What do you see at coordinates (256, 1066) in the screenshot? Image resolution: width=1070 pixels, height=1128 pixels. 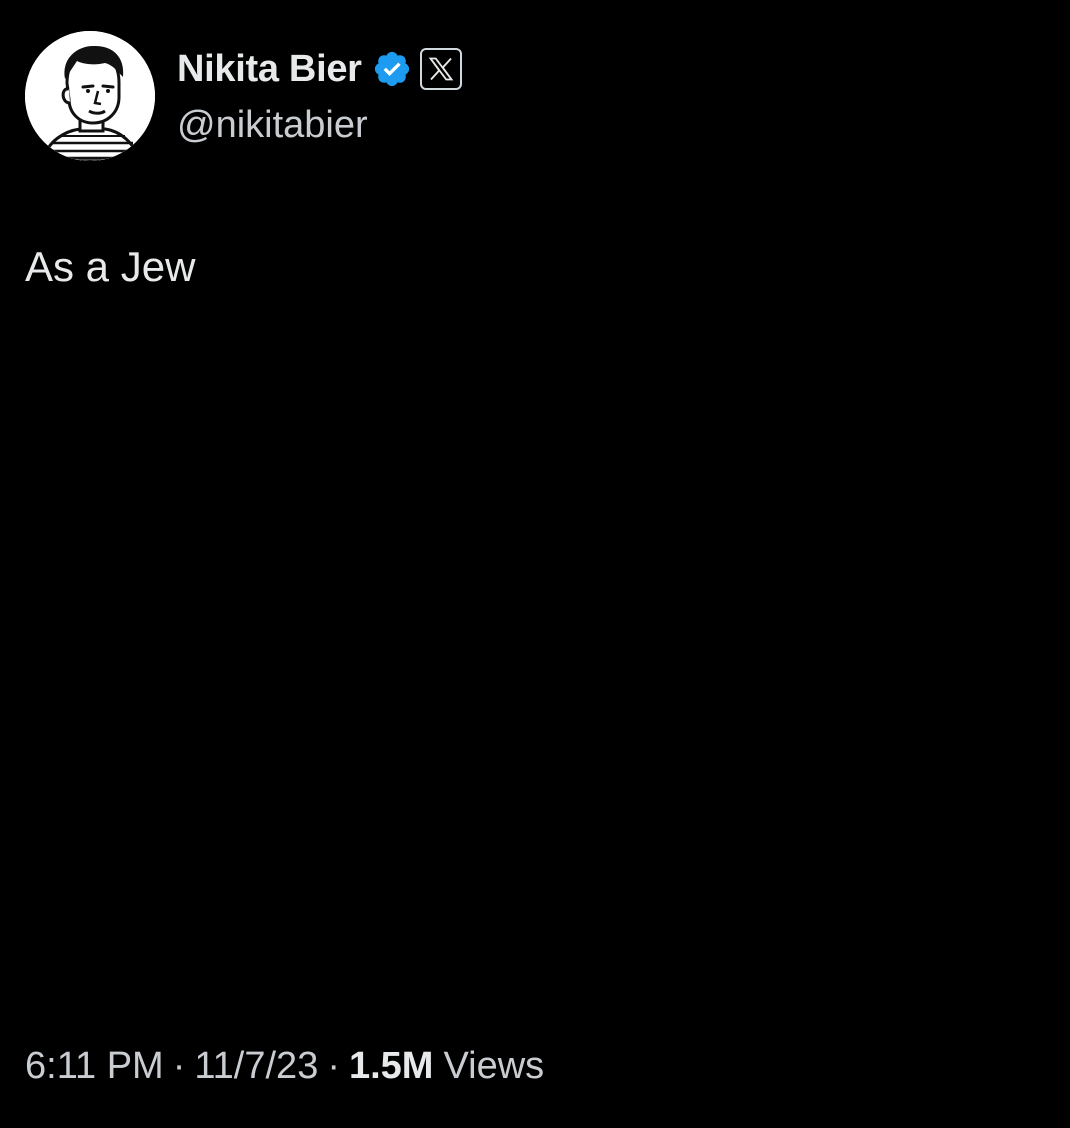 I see `tweet-date: 11/7/23` at bounding box center [256, 1066].